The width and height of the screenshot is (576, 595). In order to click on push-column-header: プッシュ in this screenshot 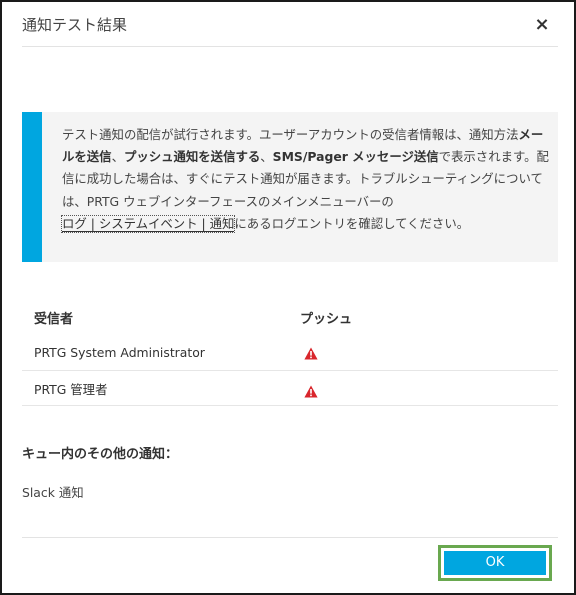, I will do `click(326, 319)`.